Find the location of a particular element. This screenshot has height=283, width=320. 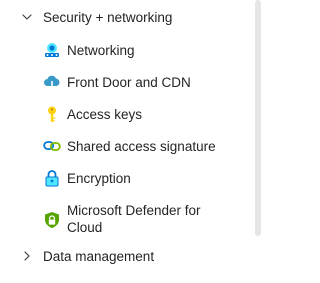

group-data-management: Data management is located at coordinates (126, 256).